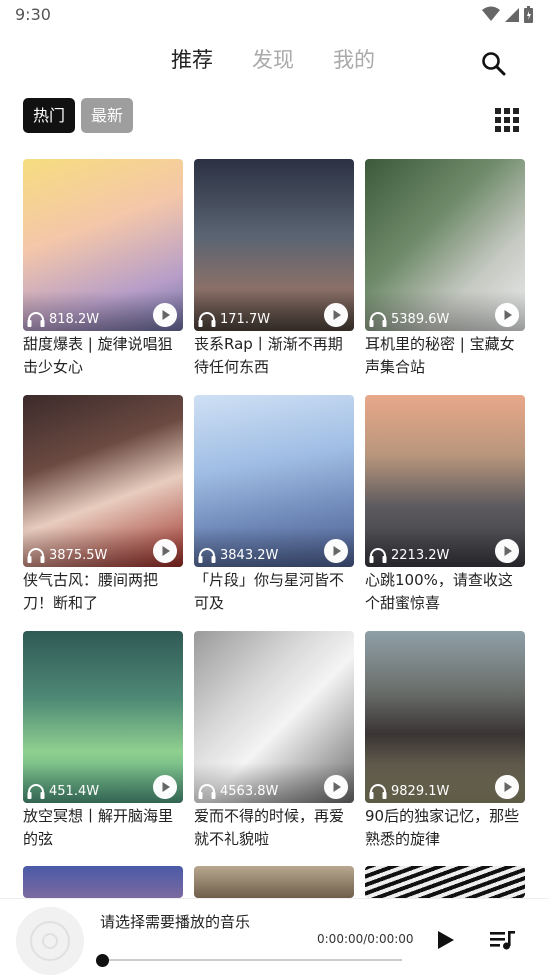 Image resolution: width=549 pixels, height=979 pixels. I want to click on status-time: 9:30, so click(33, 14).